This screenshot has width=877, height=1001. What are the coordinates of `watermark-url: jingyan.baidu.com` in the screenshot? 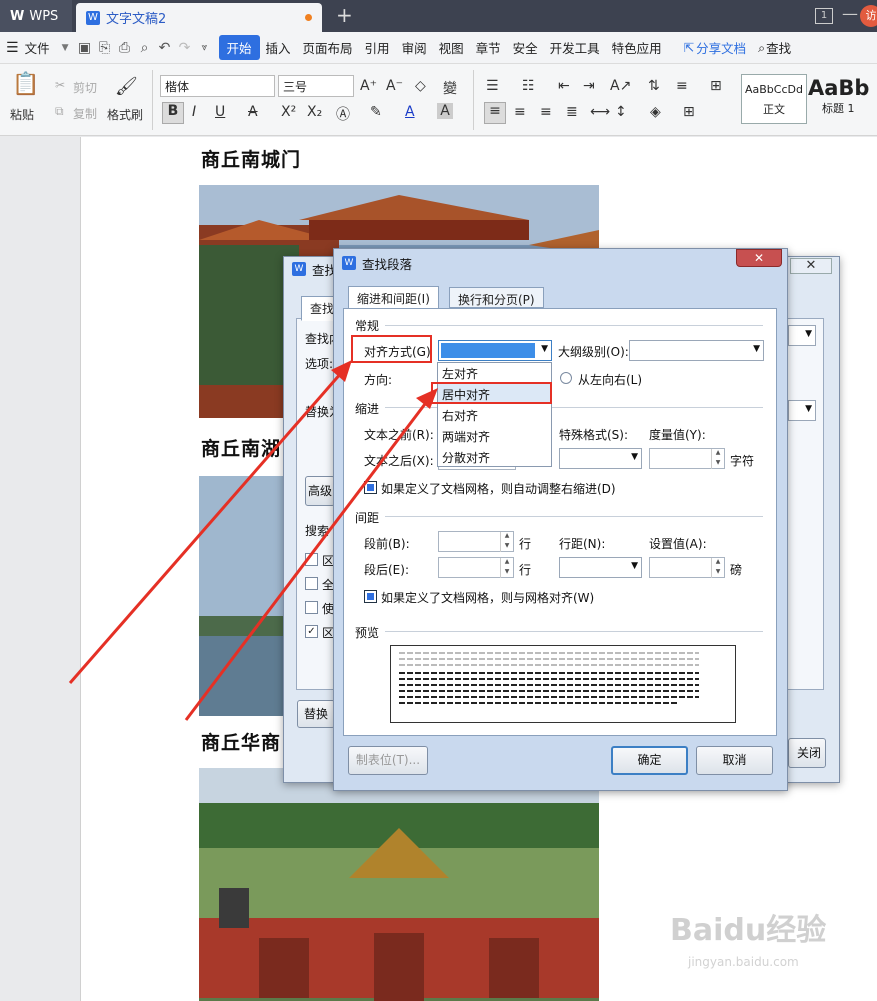 It's located at (743, 962).